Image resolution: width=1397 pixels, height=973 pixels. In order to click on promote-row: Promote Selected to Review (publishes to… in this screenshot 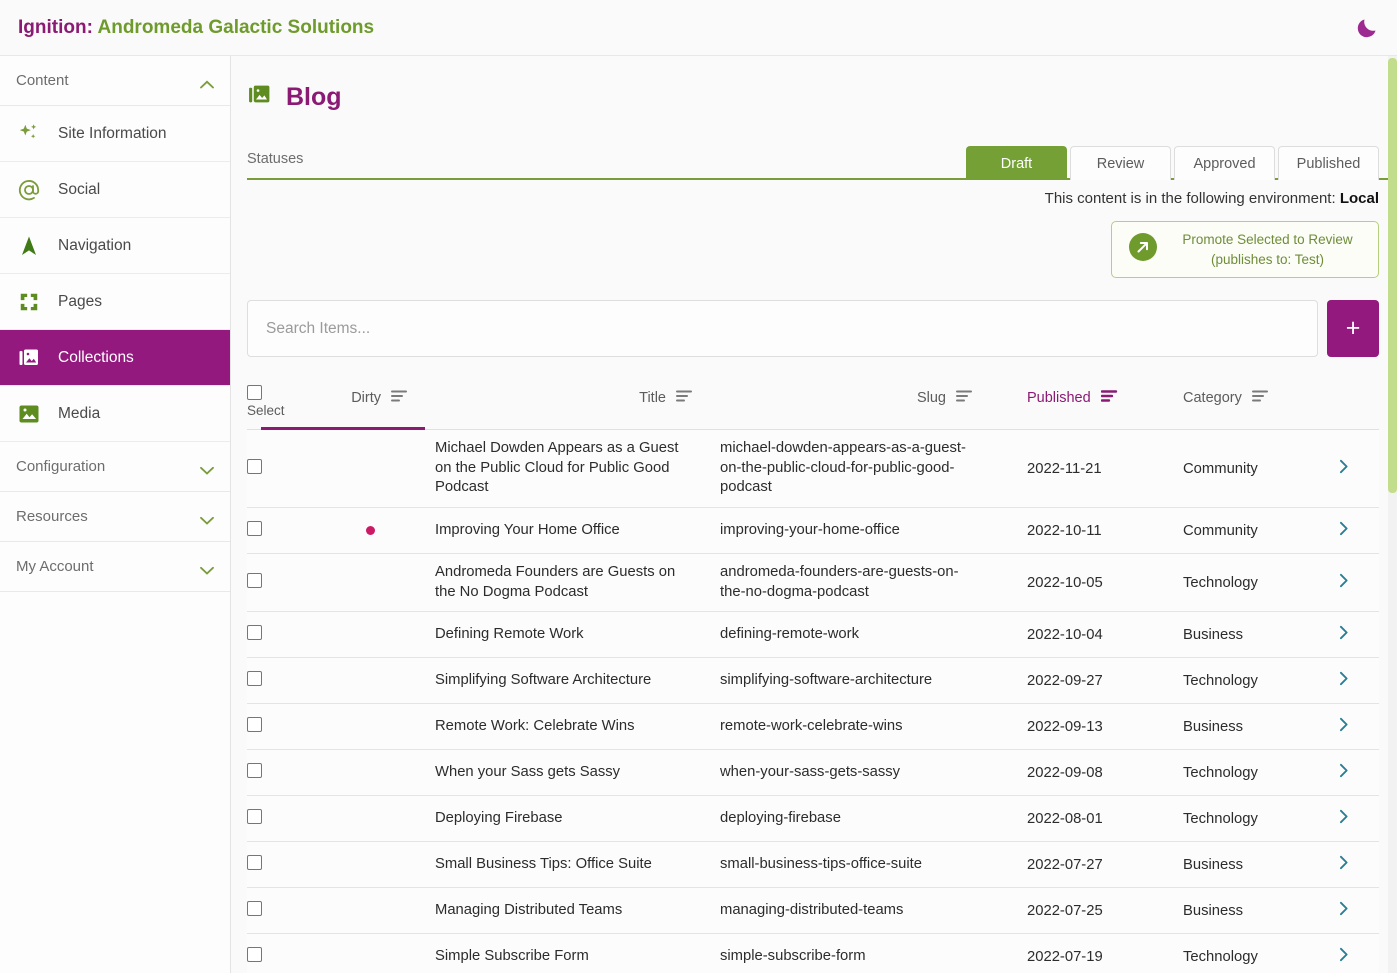, I will do `click(814, 242)`.